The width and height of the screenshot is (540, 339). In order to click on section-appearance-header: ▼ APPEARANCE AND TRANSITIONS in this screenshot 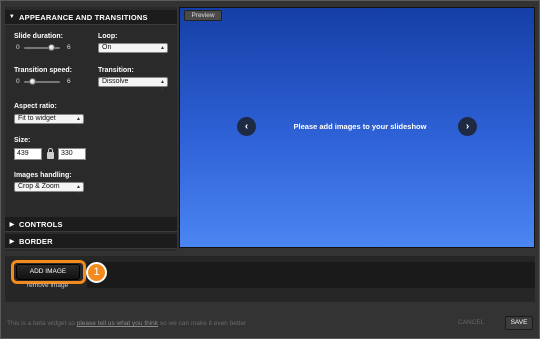, I will do `click(91, 17)`.